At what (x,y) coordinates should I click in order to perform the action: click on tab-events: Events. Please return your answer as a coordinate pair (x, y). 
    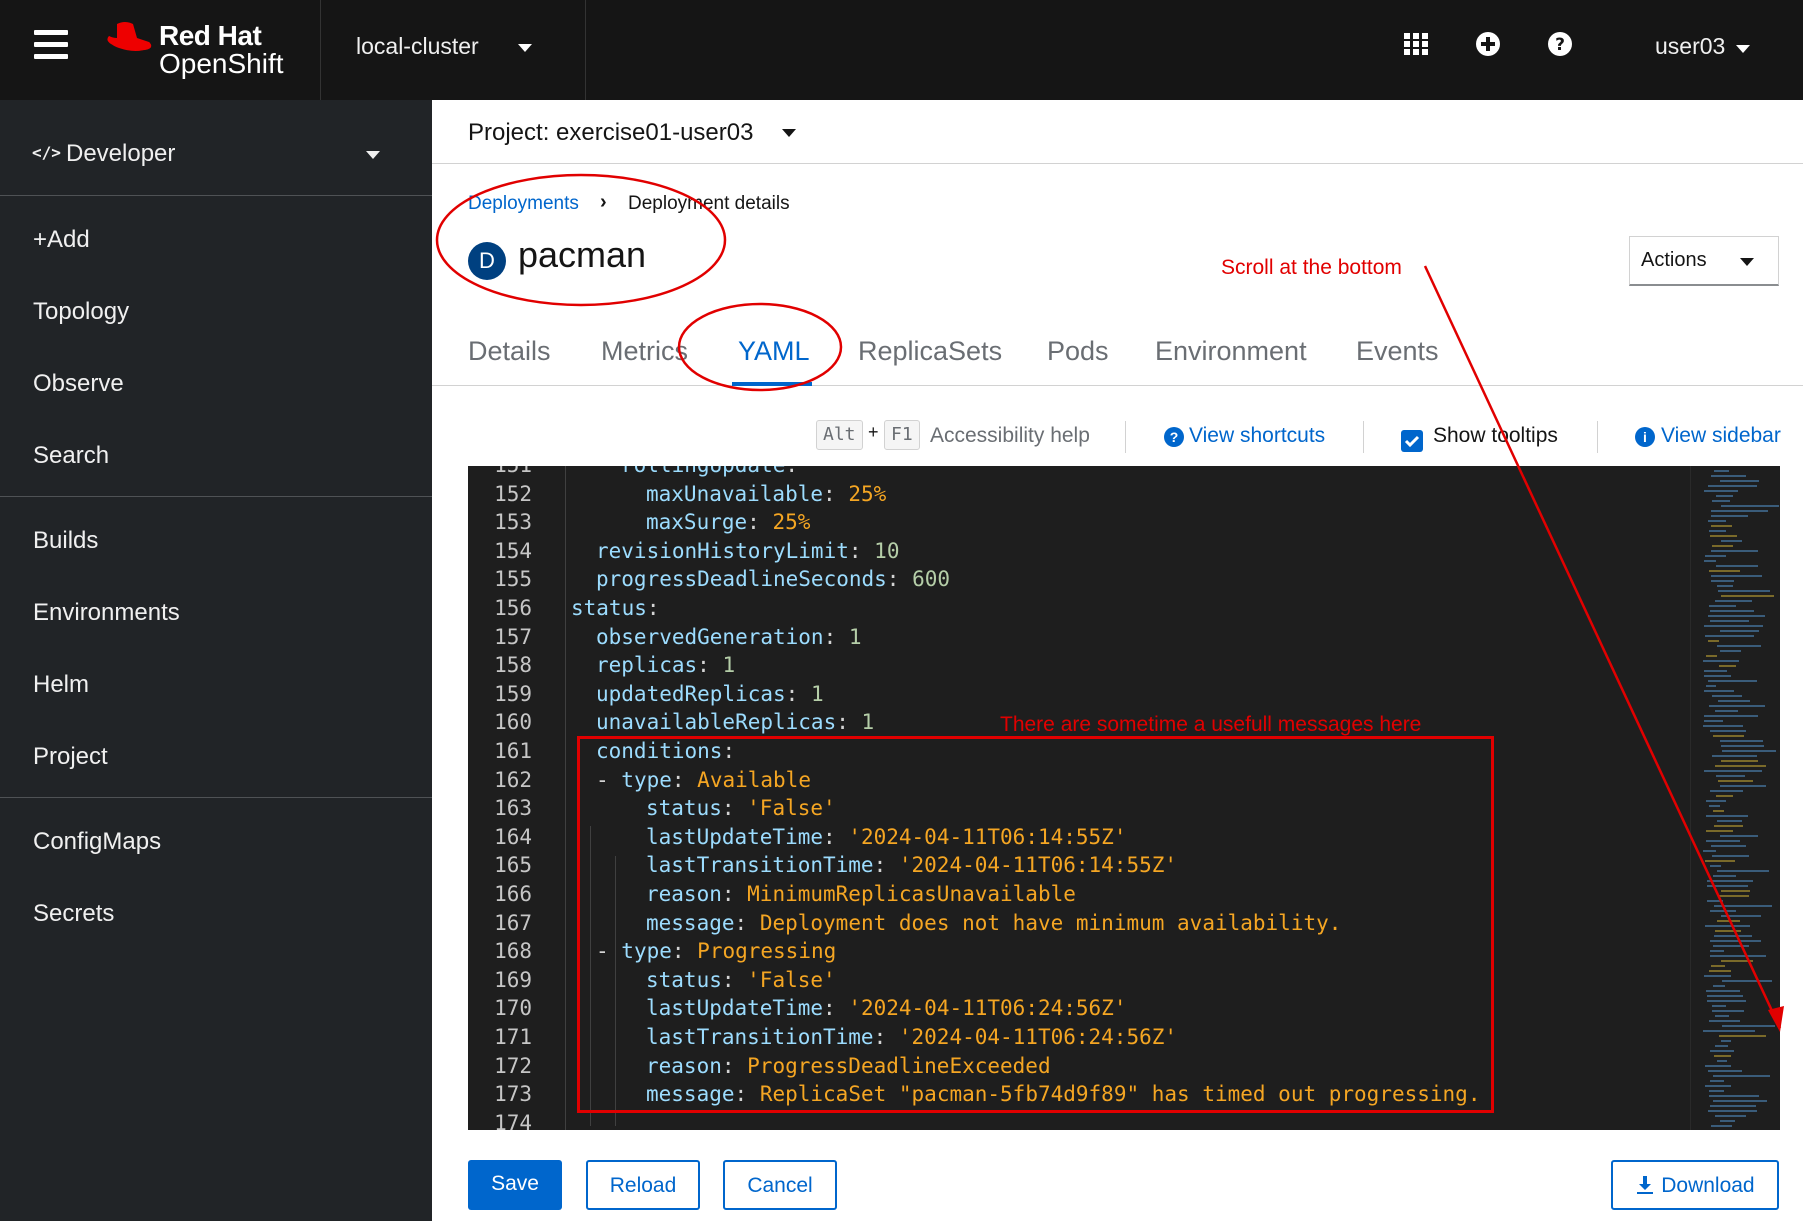
    Looking at the image, I should click on (1397, 351).